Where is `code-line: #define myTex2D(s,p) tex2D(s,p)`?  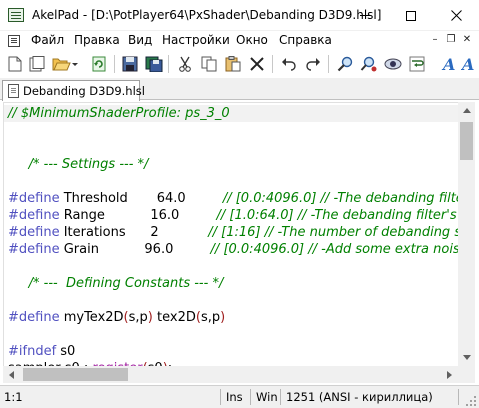 code-line: #define myTex2D(s,p) tex2D(s,p) is located at coordinates (116, 317).